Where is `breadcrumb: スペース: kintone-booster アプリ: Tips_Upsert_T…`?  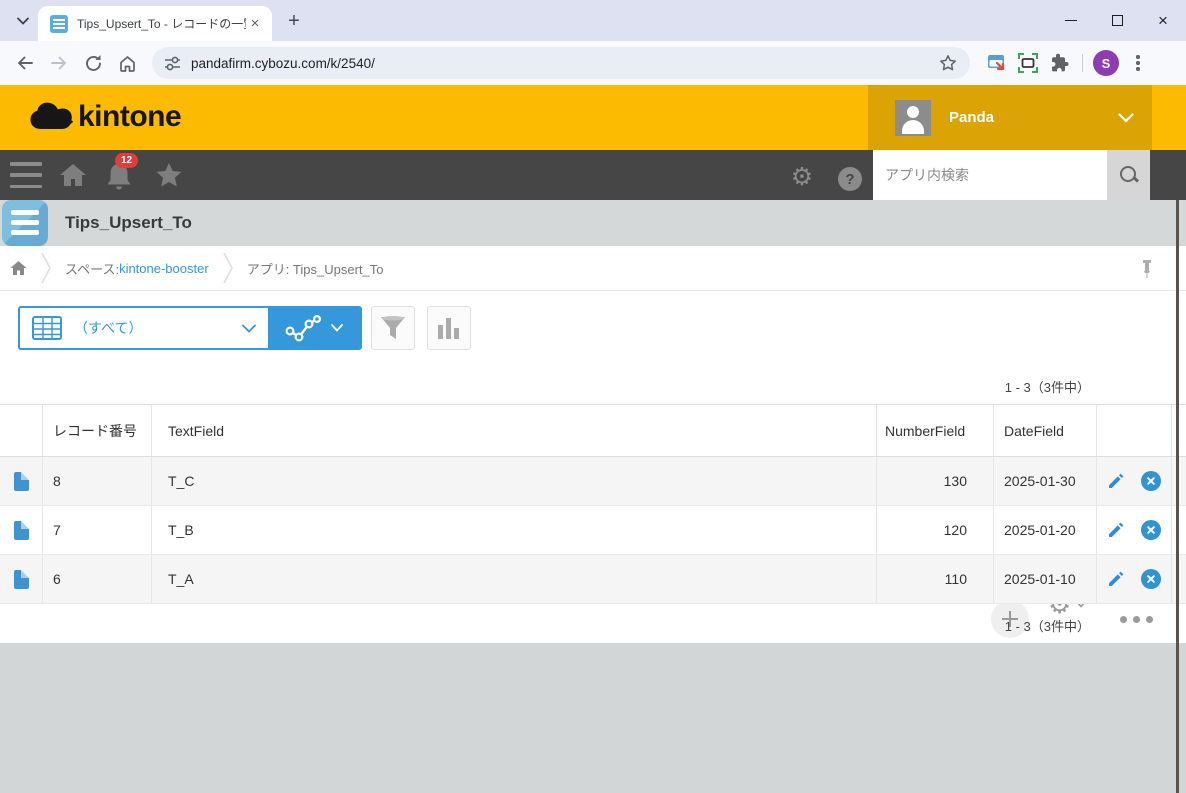
breadcrumb: スペース: kintone-booster アプリ: Tips_Upsert_T… is located at coordinates (593, 268).